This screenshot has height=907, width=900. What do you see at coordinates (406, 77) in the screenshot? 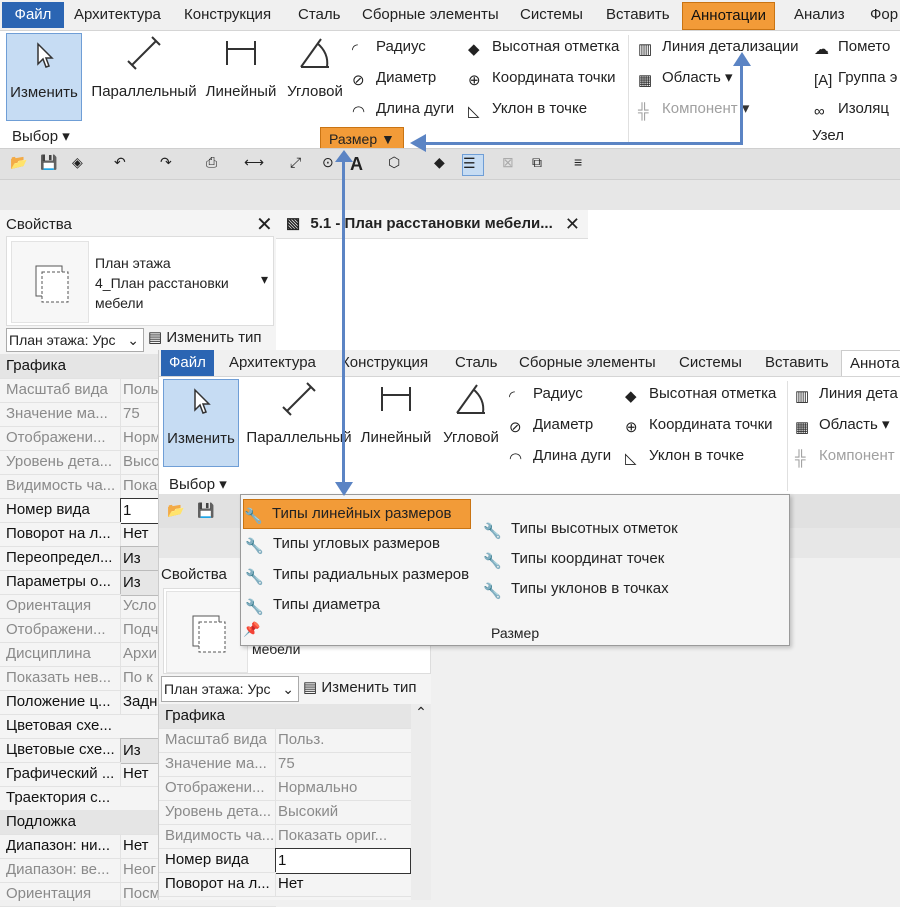
I see `diameter-label: Диаметр` at bounding box center [406, 77].